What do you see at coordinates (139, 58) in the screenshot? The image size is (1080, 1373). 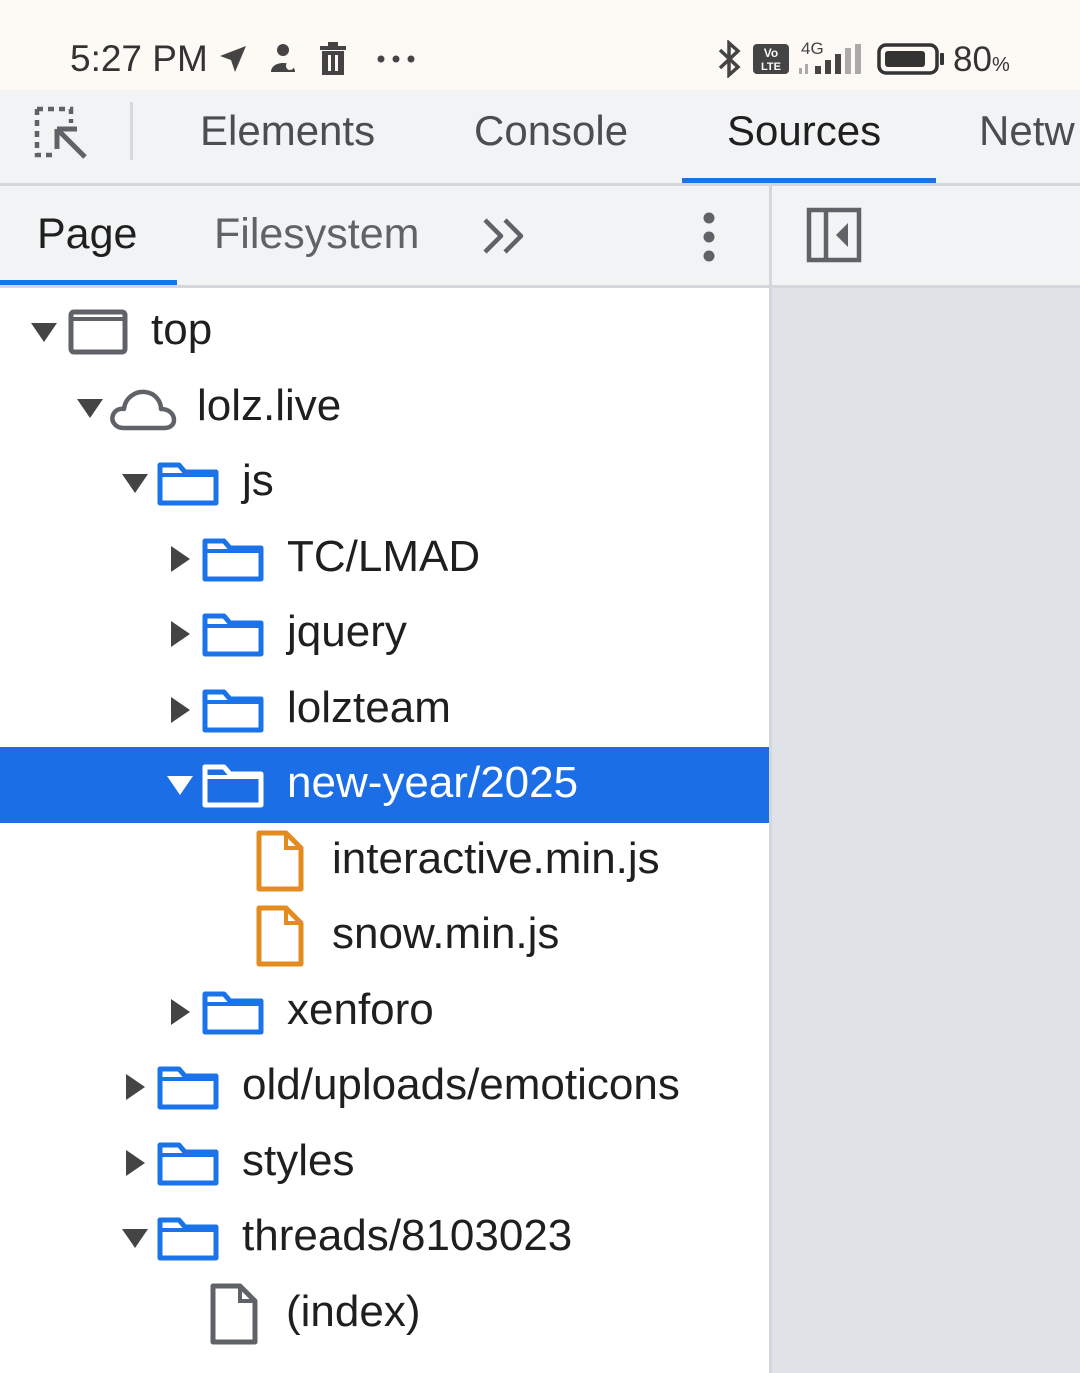 I see `status-time: 5:27 PM` at bounding box center [139, 58].